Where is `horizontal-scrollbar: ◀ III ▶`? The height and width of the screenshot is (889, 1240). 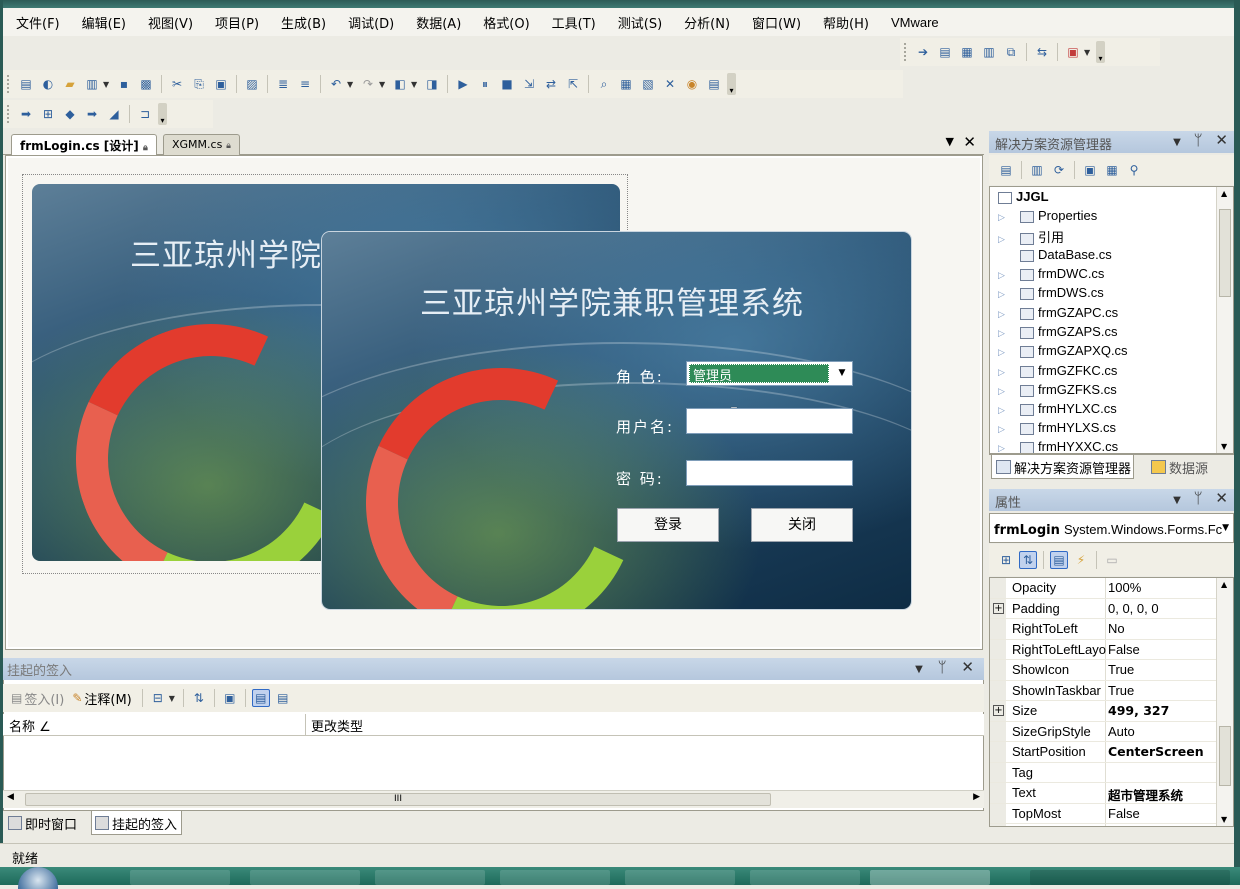
horizontal-scrollbar: ◀ III ▶ is located at coordinates (493, 799).